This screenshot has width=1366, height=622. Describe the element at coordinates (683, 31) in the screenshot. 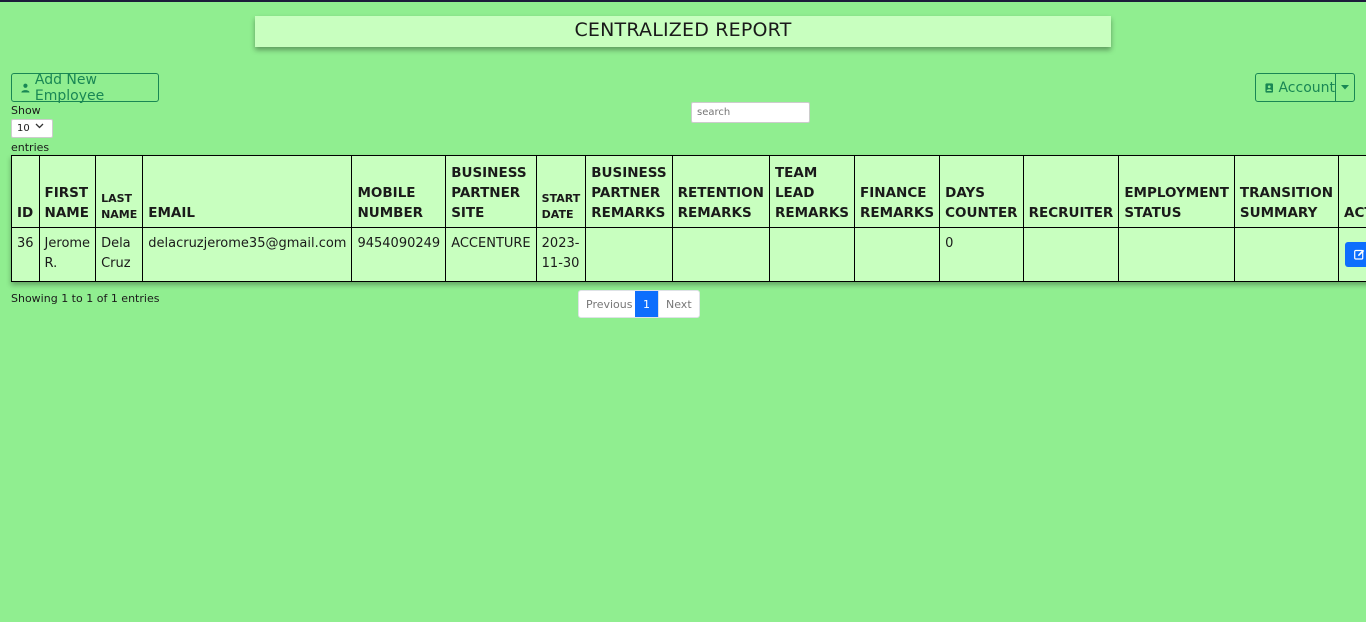

I see `page-title: CENTRALIZED REPORT` at that location.